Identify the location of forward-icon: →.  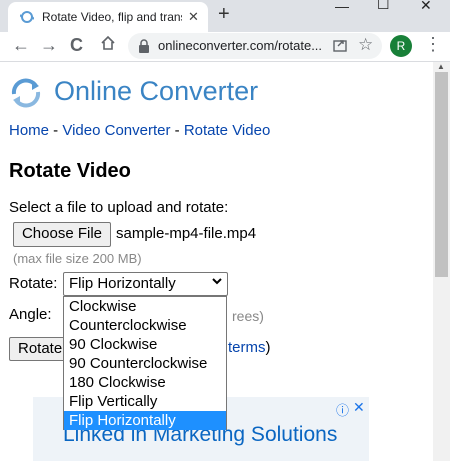
(49, 45).